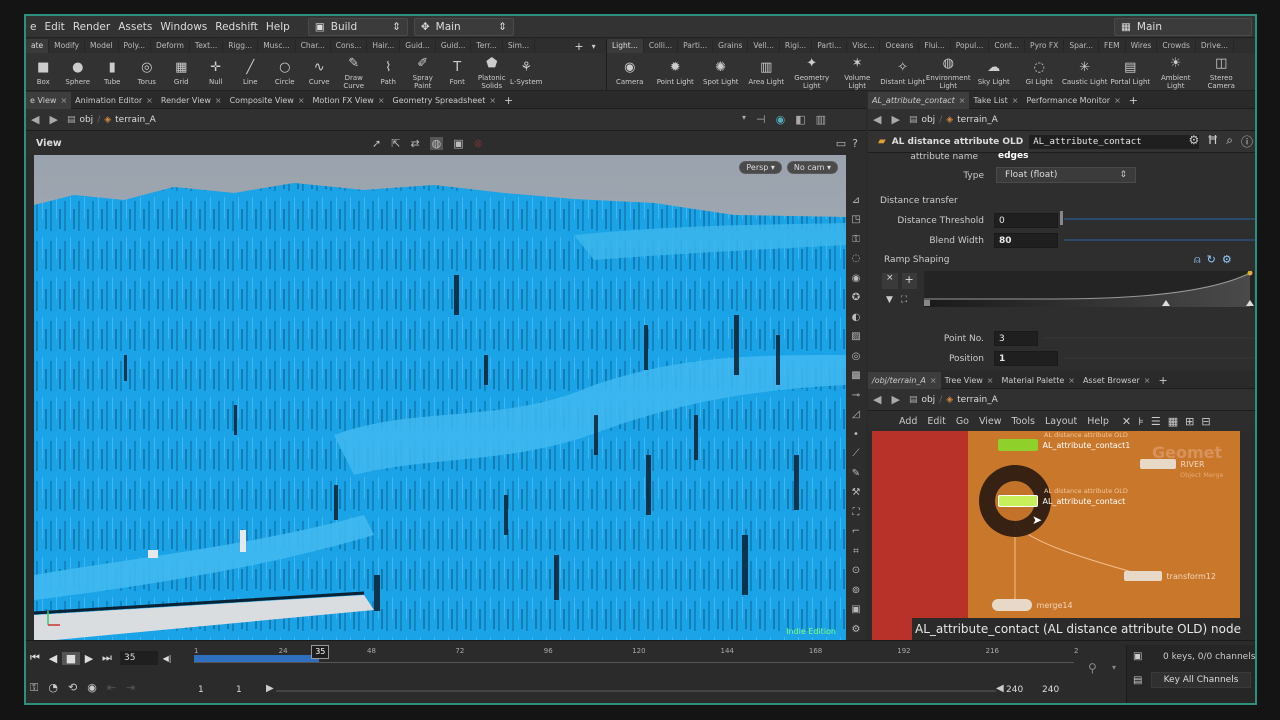 The height and width of the screenshot is (720, 1280). I want to click on shelf-tool-gi-light: ◌ GI Light, so click(1040, 71).